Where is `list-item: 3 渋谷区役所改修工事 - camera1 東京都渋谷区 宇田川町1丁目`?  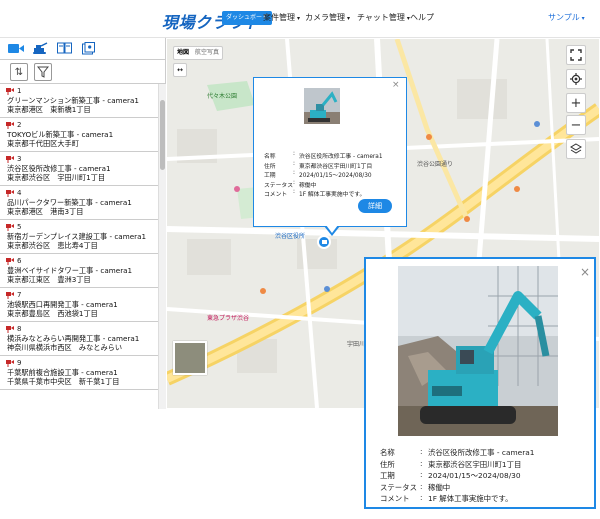 list-item: 3 渋谷区役所改修工事 - camera1 東京都渋谷区 宇田川町1丁目 is located at coordinates (79, 169).